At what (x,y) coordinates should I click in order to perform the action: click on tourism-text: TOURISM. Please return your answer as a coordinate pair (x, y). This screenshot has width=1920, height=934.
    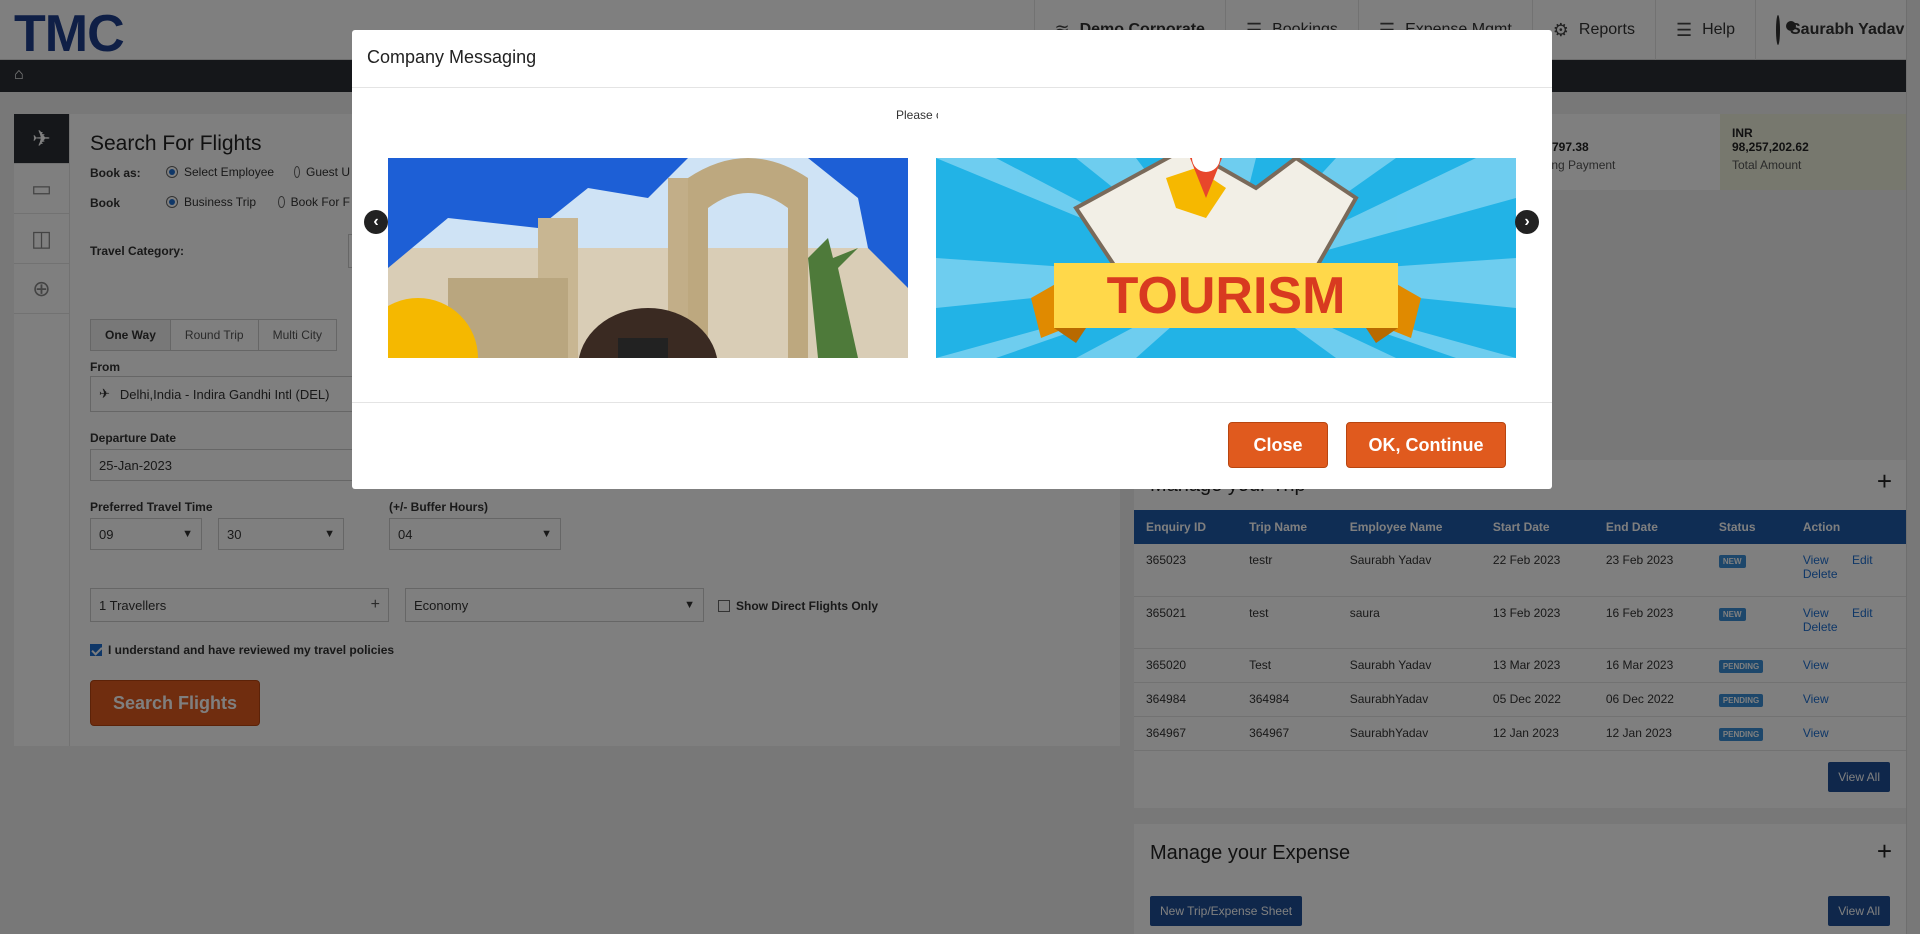
    Looking at the image, I should click on (1226, 296).